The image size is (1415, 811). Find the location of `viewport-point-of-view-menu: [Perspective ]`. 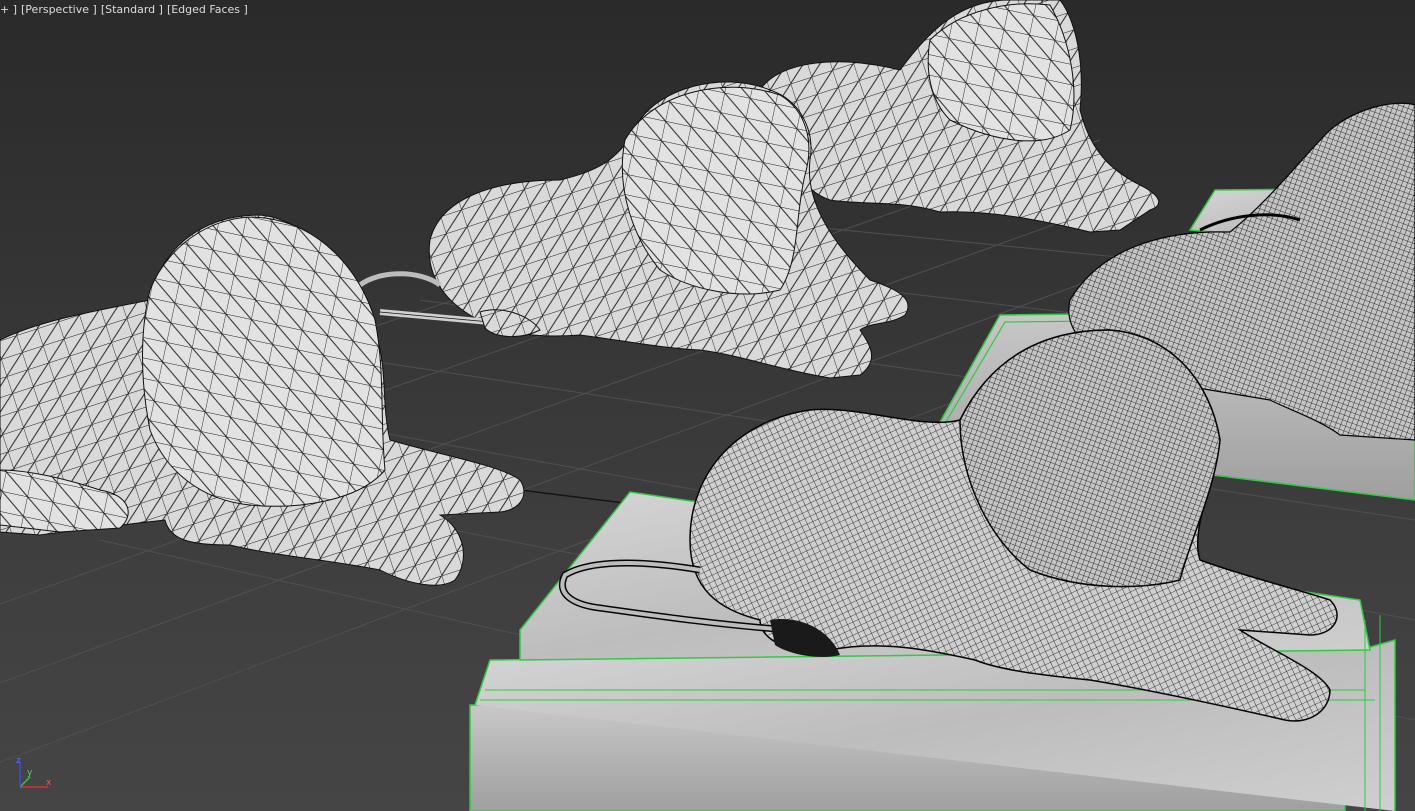

viewport-point-of-view-menu: [Perspective ] is located at coordinates (59, 10).